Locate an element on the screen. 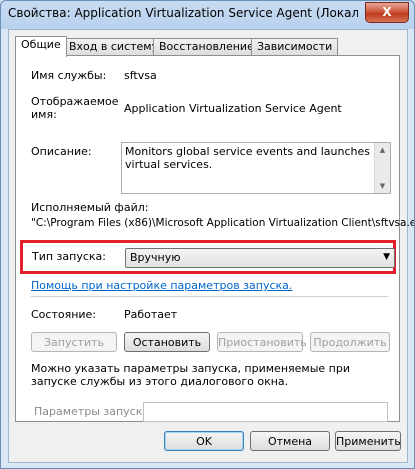 The image size is (415, 469). display-name-label-2: имя: is located at coordinates (44, 114).